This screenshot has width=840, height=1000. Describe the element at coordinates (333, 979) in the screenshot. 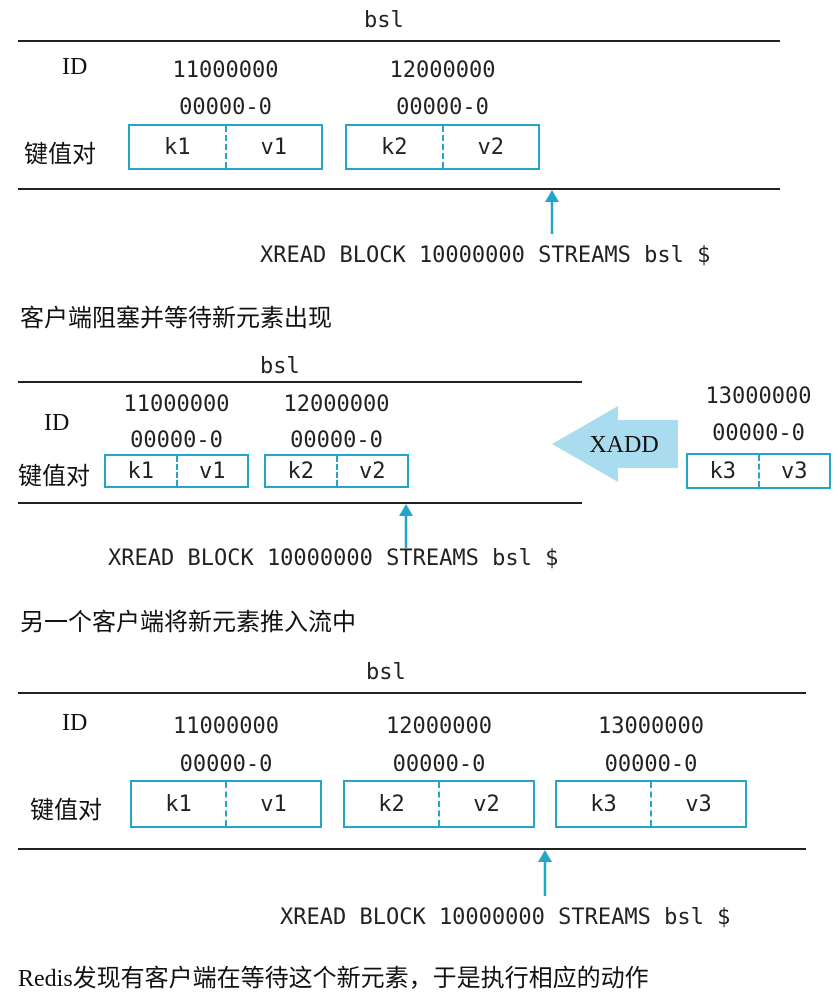

I see `panel-caption: Redis发现有客户端在等待这个新元素，于是执行相应的动作` at that location.